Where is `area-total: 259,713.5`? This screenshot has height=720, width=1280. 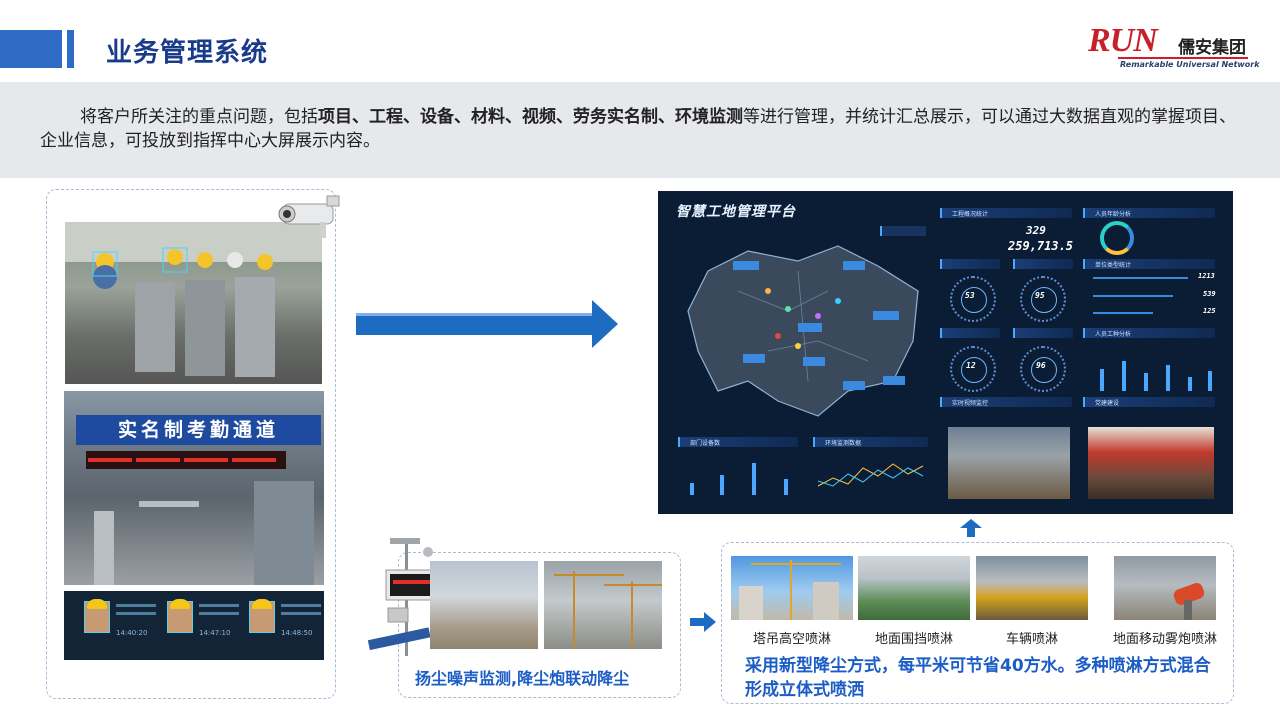 area-total: 259,713.5 is located at coordinates (1041, 246).